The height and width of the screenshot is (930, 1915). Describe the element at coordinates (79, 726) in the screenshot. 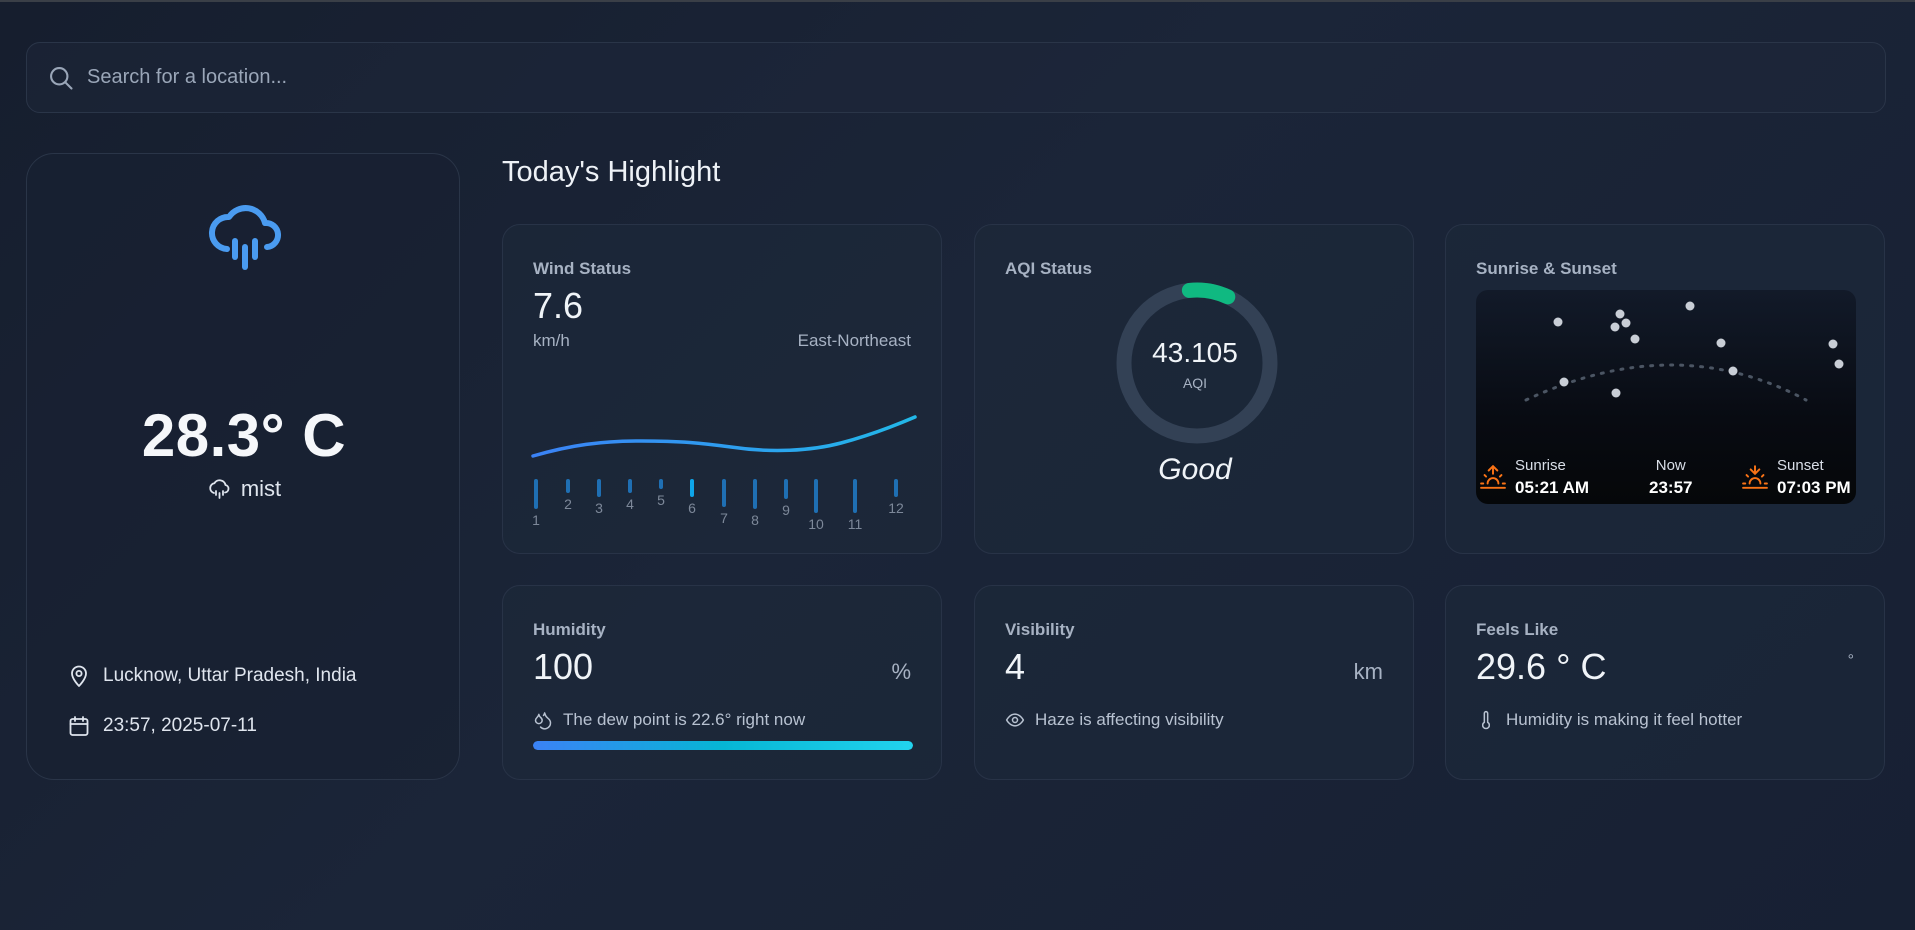

I see `calendar-icon` at that location.